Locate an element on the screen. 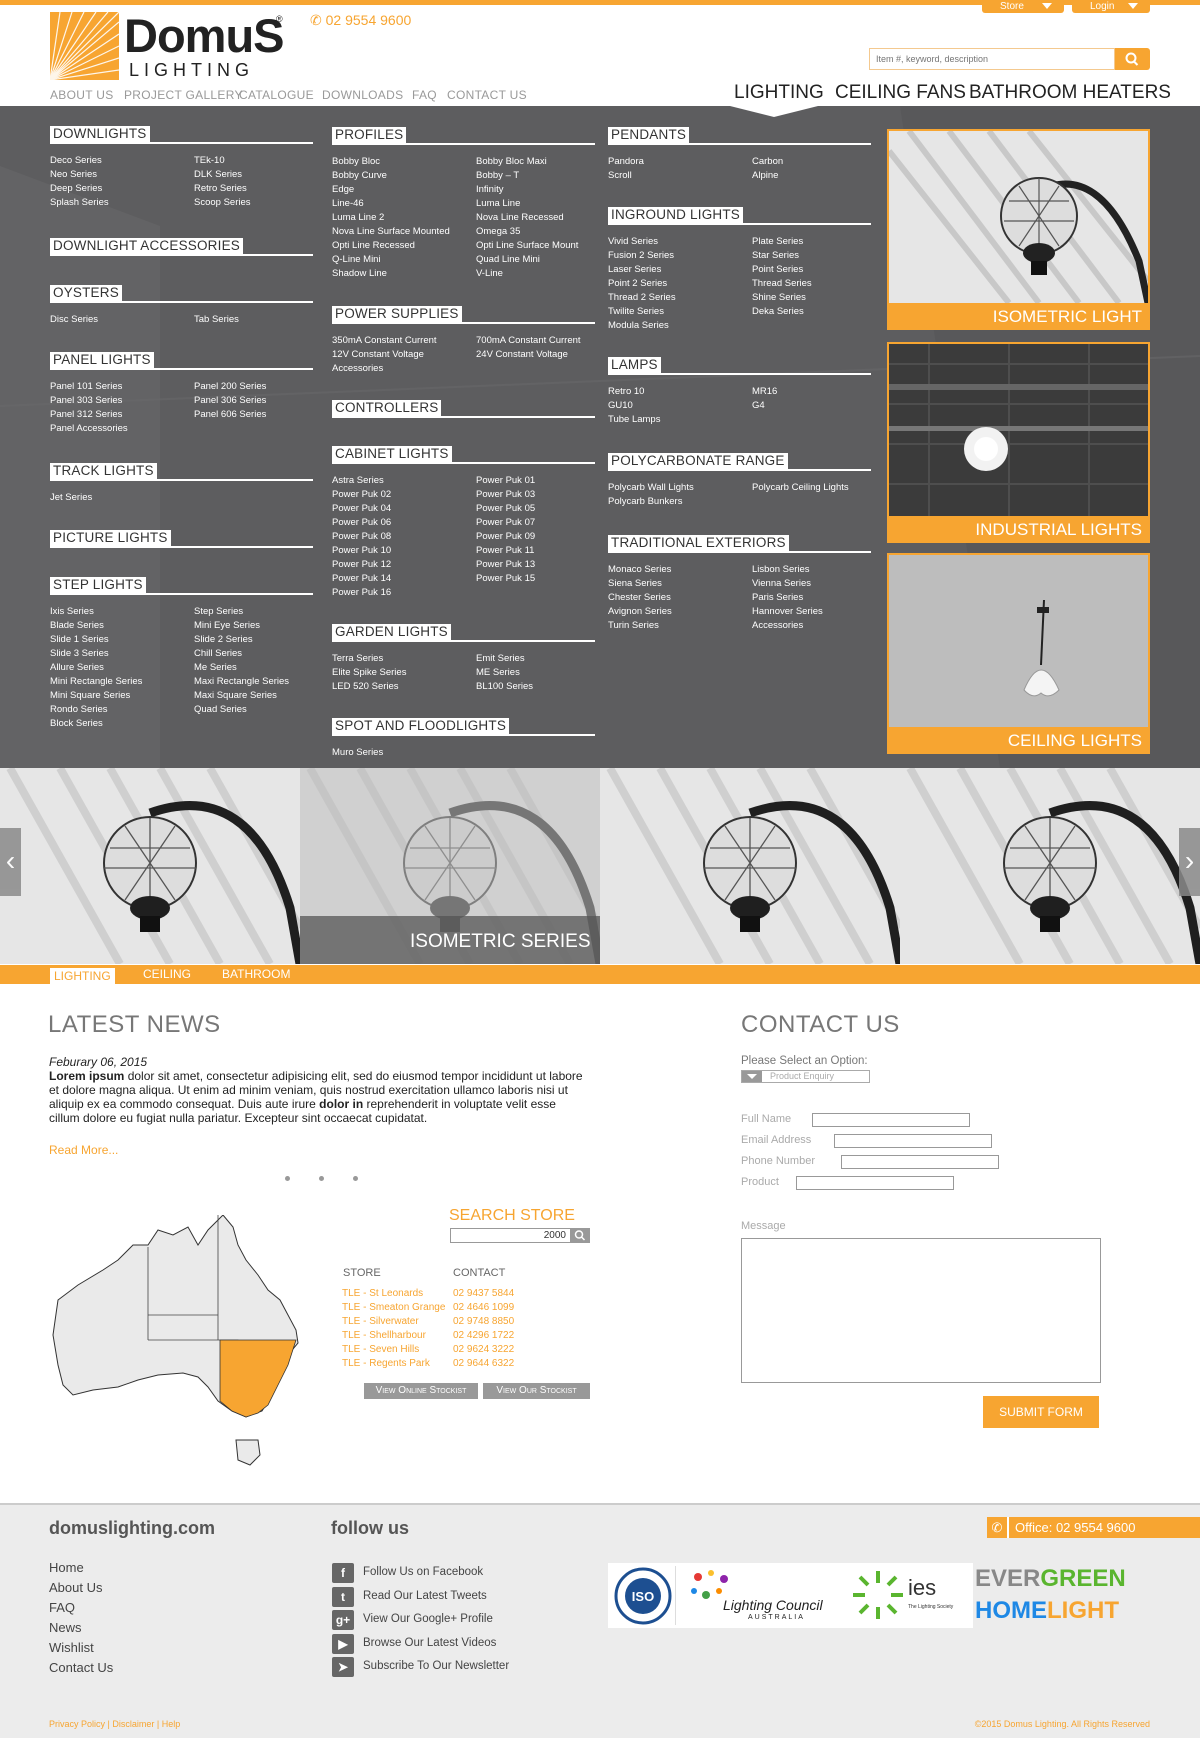 This screenshot has height=1738, width=1200. menu-section-title: SPOT AND FLOODLIGHTS is located at coordinates (421, 726).